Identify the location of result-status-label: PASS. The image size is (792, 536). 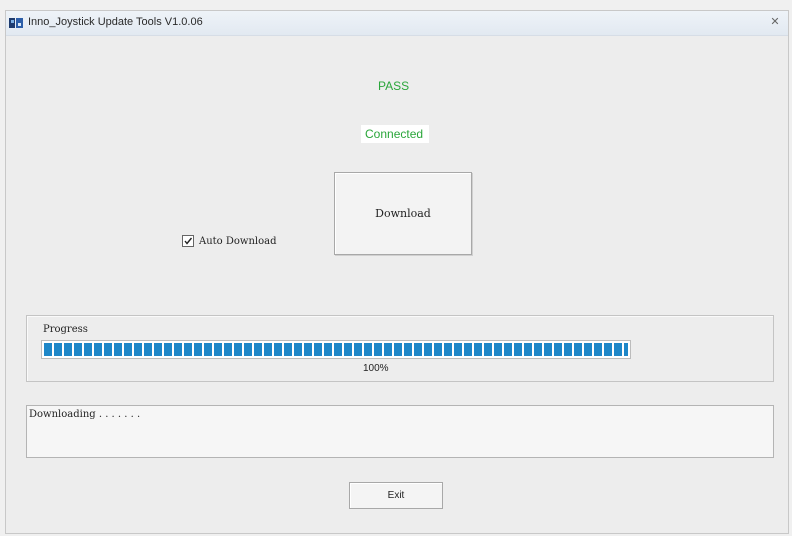
(394, 86).